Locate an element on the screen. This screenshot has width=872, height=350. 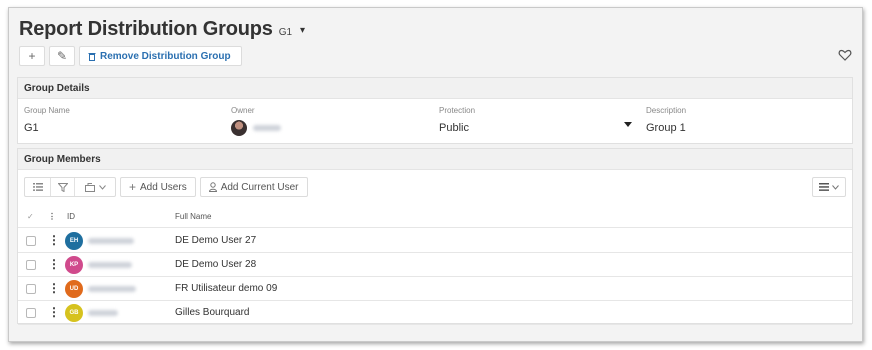
user-avatar: EH is located at coordinates (74, 241).